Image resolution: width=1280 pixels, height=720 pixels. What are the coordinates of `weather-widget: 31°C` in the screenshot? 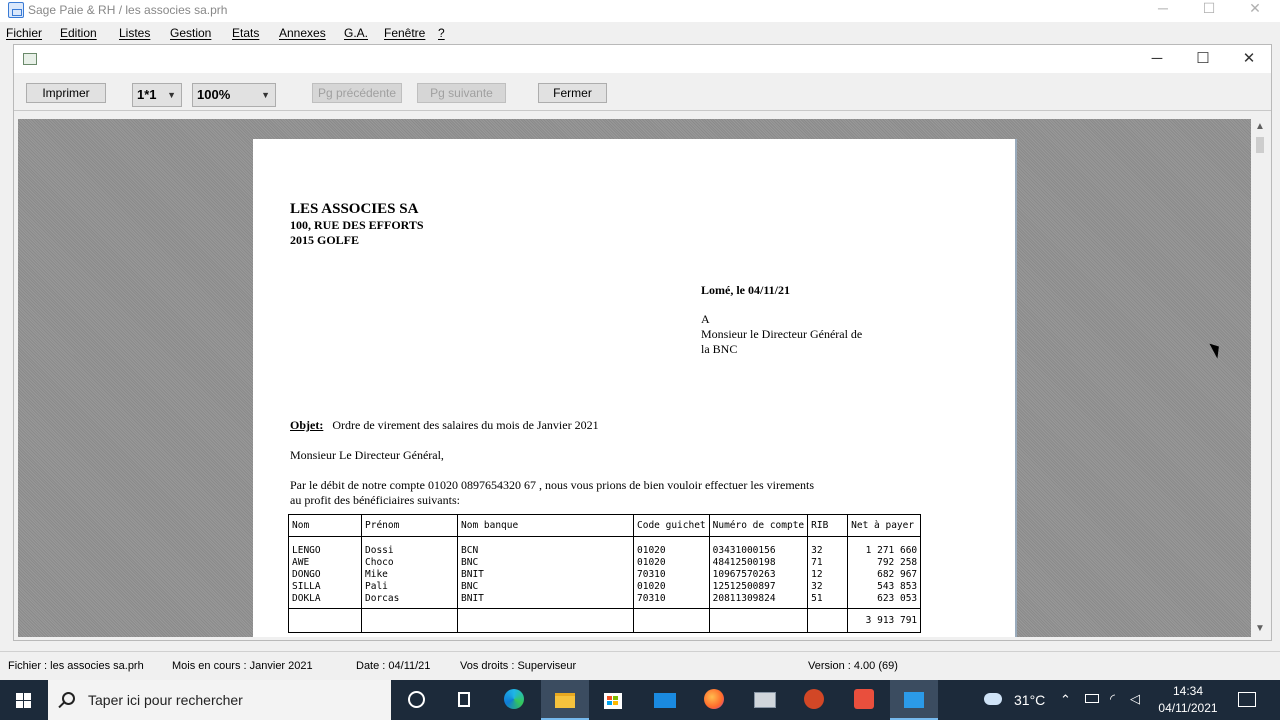 It's located at (1015, 700).